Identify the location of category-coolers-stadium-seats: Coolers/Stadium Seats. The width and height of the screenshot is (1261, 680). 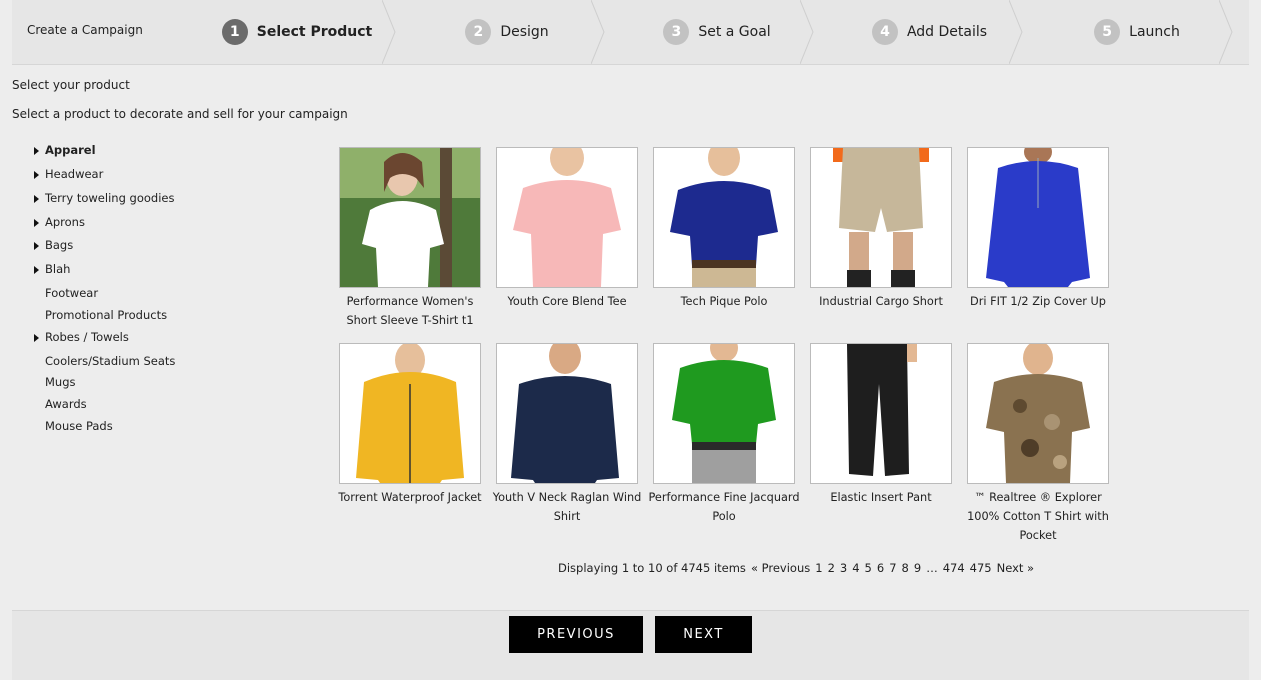
(149, 364).